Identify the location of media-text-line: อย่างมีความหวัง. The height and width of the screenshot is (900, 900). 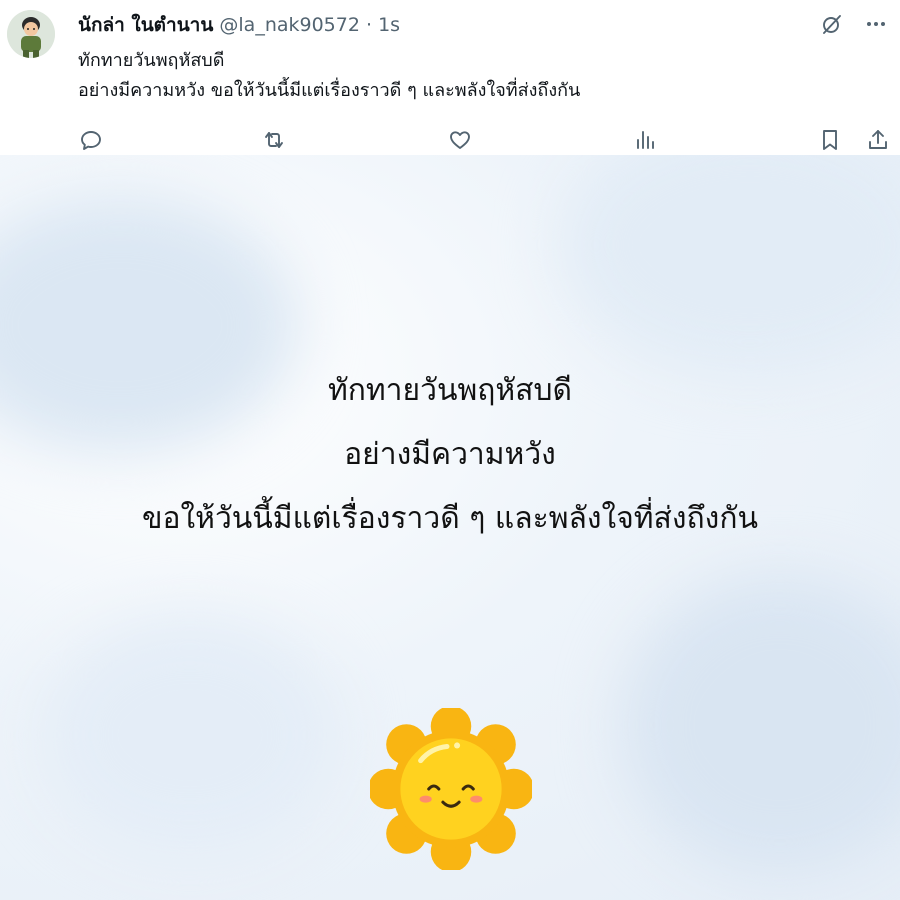
(450, 454).